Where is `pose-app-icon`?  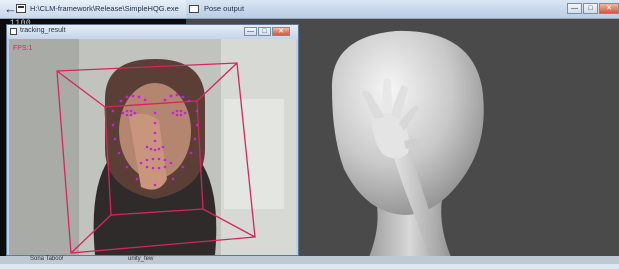
pose-app-icon is located at coordinates (194, 9).